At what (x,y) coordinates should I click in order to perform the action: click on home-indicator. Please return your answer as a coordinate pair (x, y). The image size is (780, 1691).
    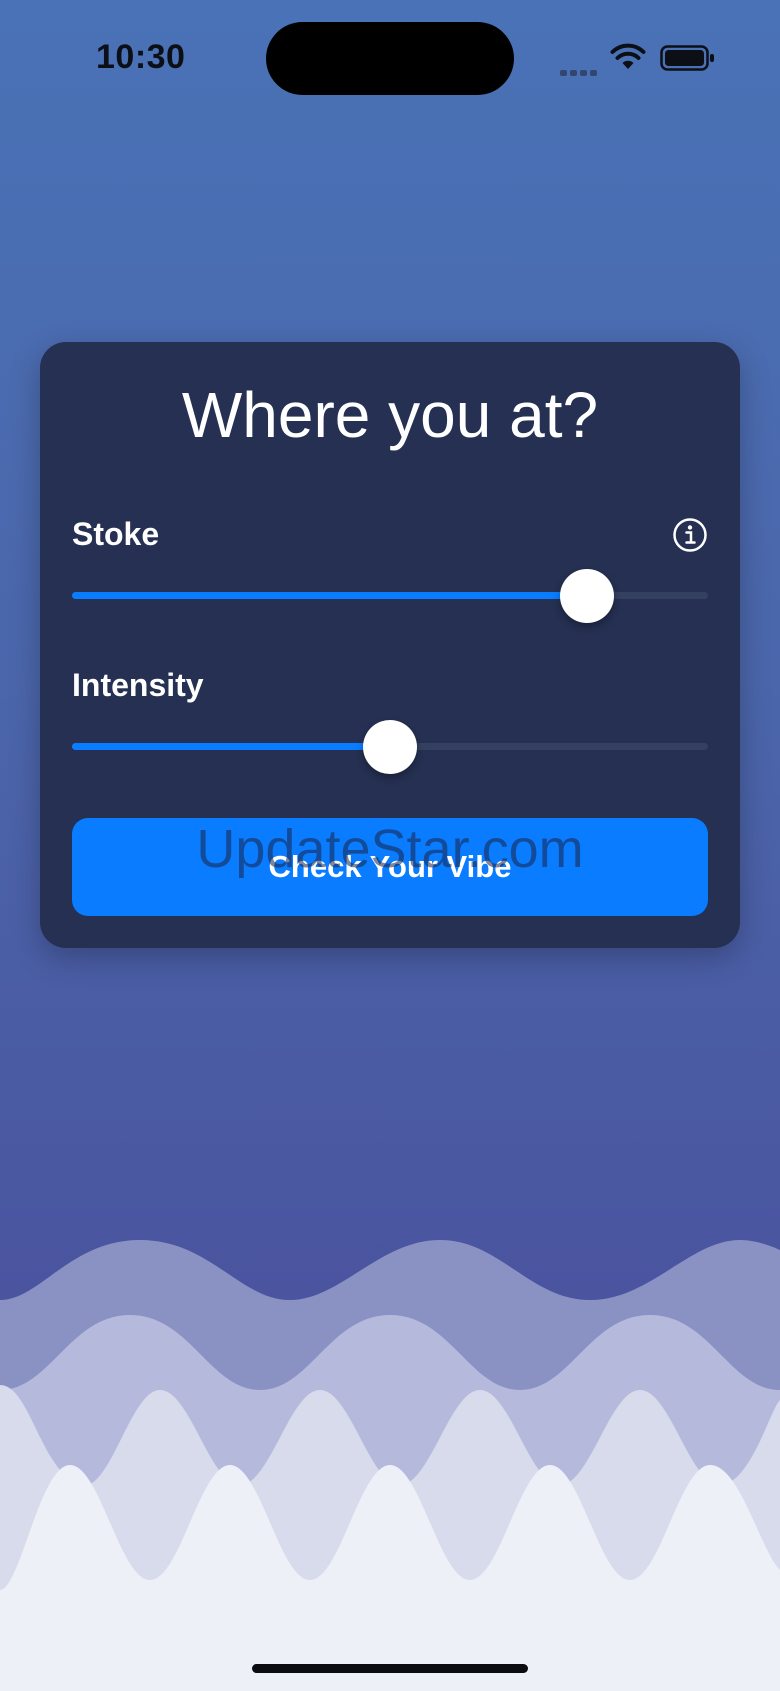
    Looking at the image, I should click on (390, 1668).